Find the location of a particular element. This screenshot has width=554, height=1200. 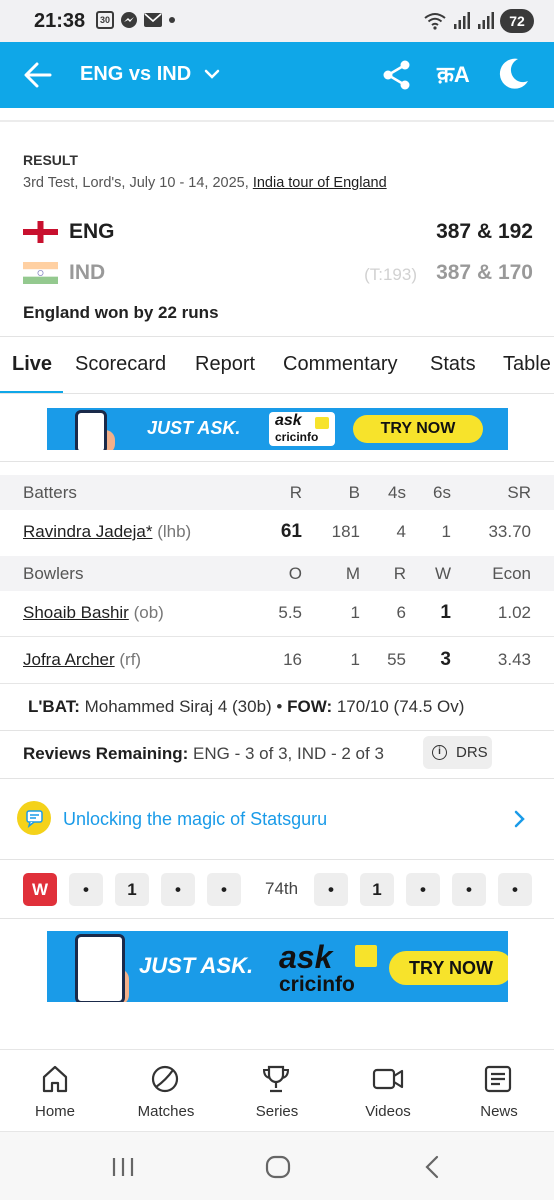

tab-stats: Stats is located at coordinates (453, 364).